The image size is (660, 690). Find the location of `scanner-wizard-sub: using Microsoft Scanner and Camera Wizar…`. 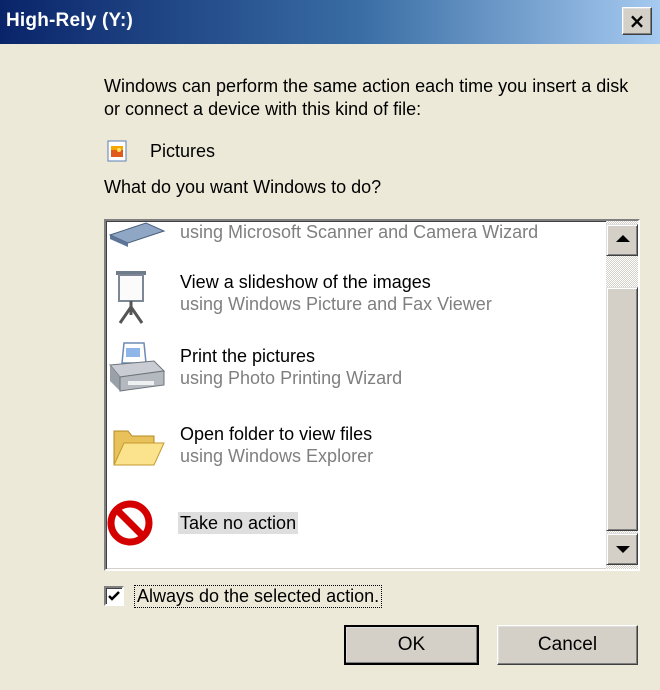

scanner-wizard-sub: using Microsoft Scanner and Camera Wizar… is located at coordinates (359, 232).